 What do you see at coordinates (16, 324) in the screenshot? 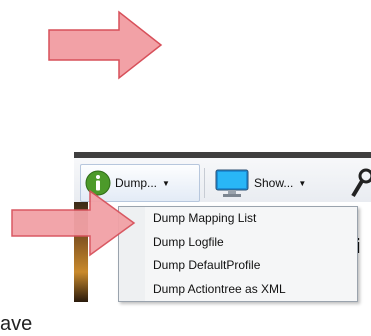
I see `background-bottom-text: ave` at bounding box center [16, 324].